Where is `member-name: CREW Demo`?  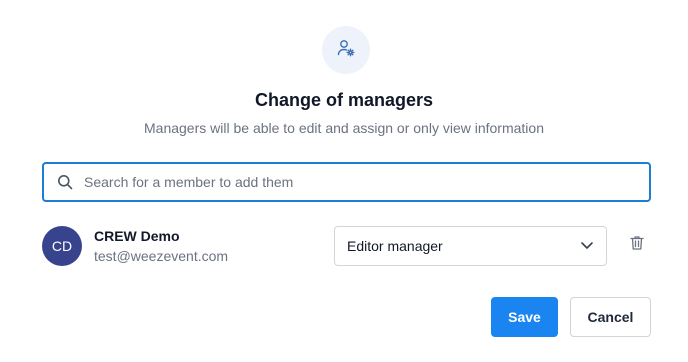 member-name: CREW Demo is located at coordinates (137, 236).